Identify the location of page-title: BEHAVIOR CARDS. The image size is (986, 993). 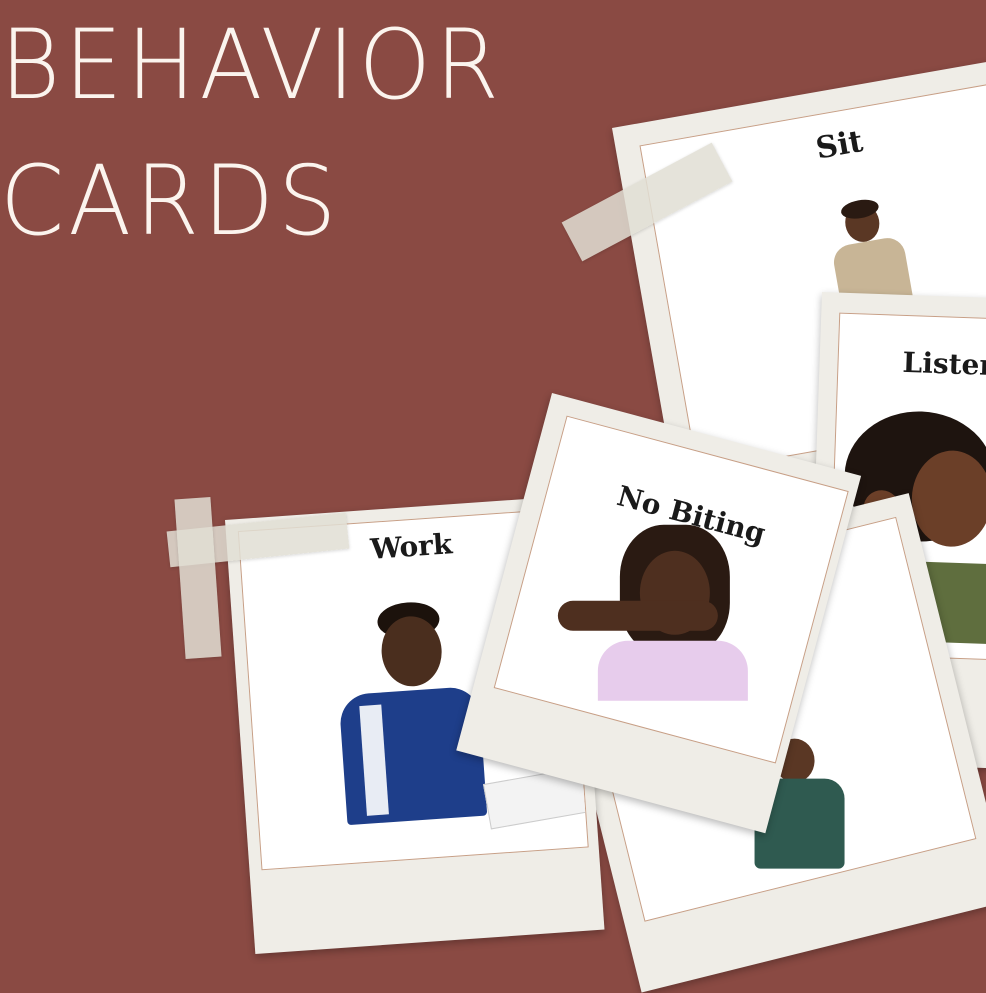
(251, 133).